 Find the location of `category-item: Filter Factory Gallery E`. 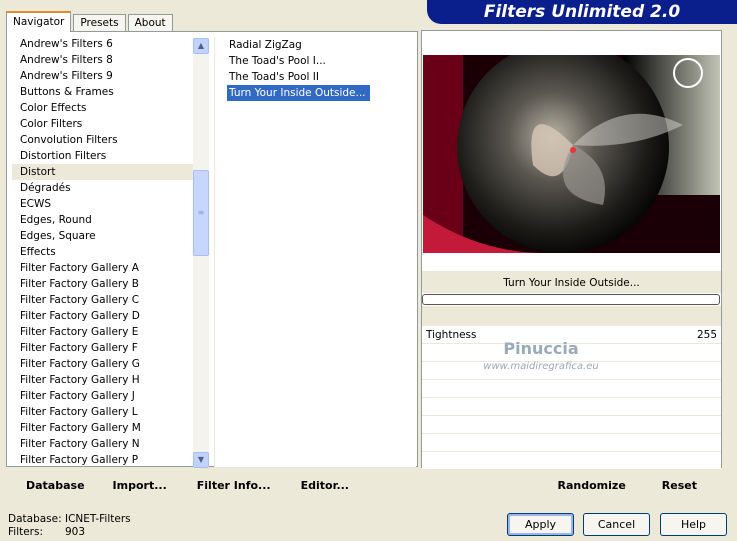

category-item: Filter Factory Gallery E is located at coordinates (103, 332).